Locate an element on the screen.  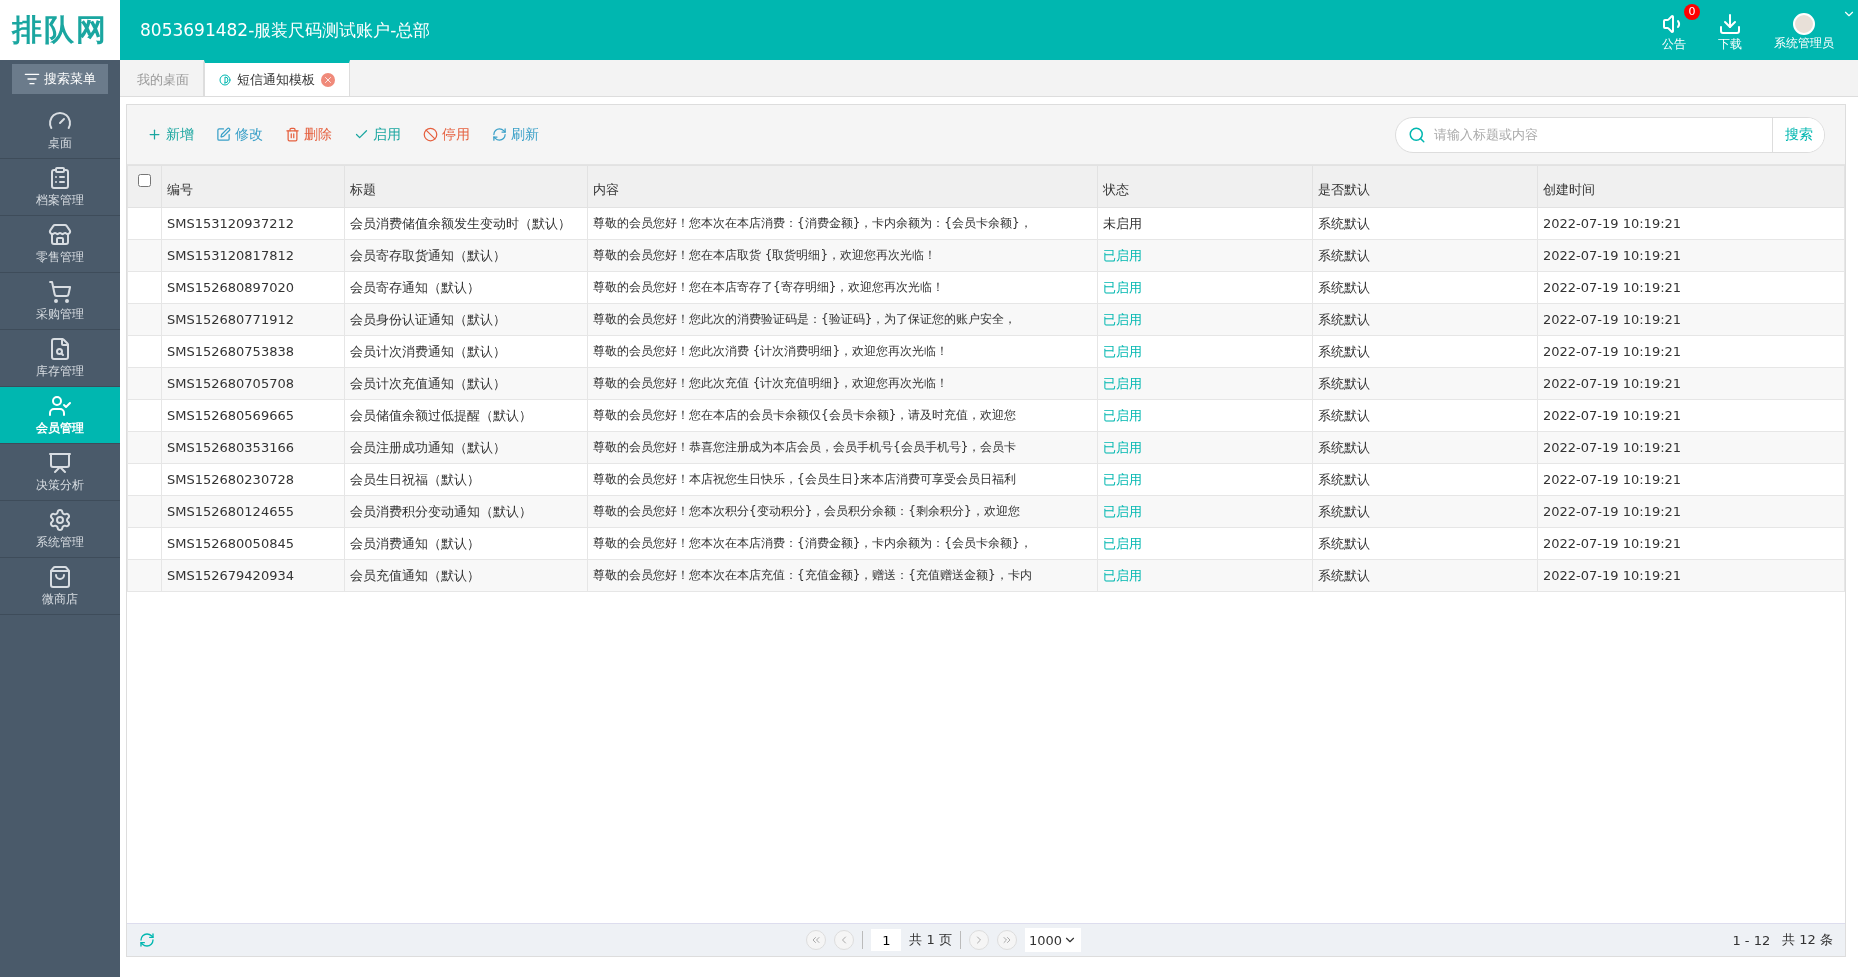
last-page-button is located at coordinates (1006, 940).